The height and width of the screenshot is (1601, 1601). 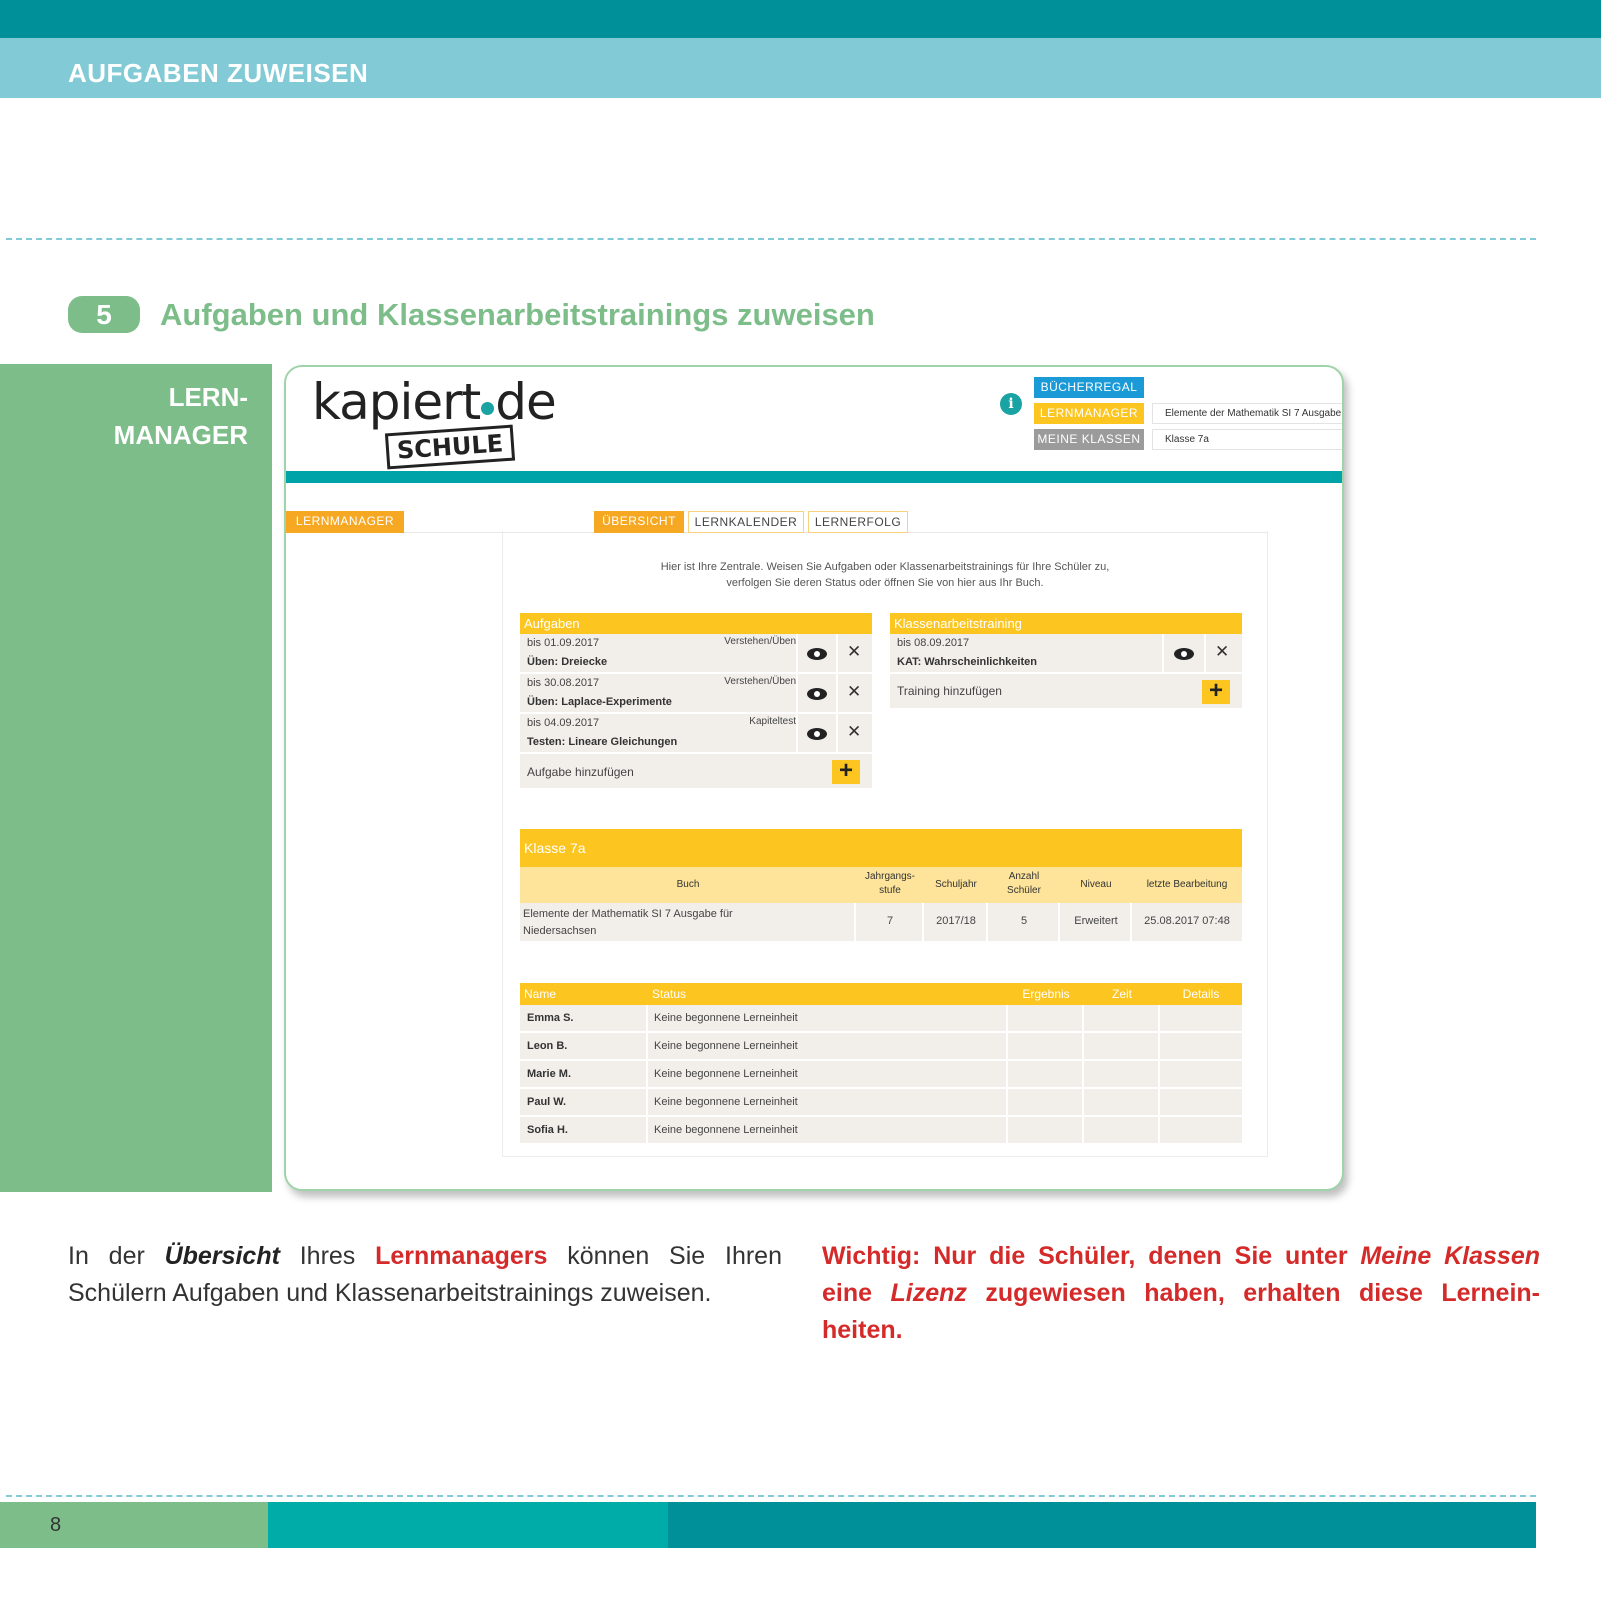 What do you see at coordinates (1247, 413) in the screenshot?
I see `book-select: Elemente der Mathematik SI 7 Ausgabe` at bounding box center [1247, 413].